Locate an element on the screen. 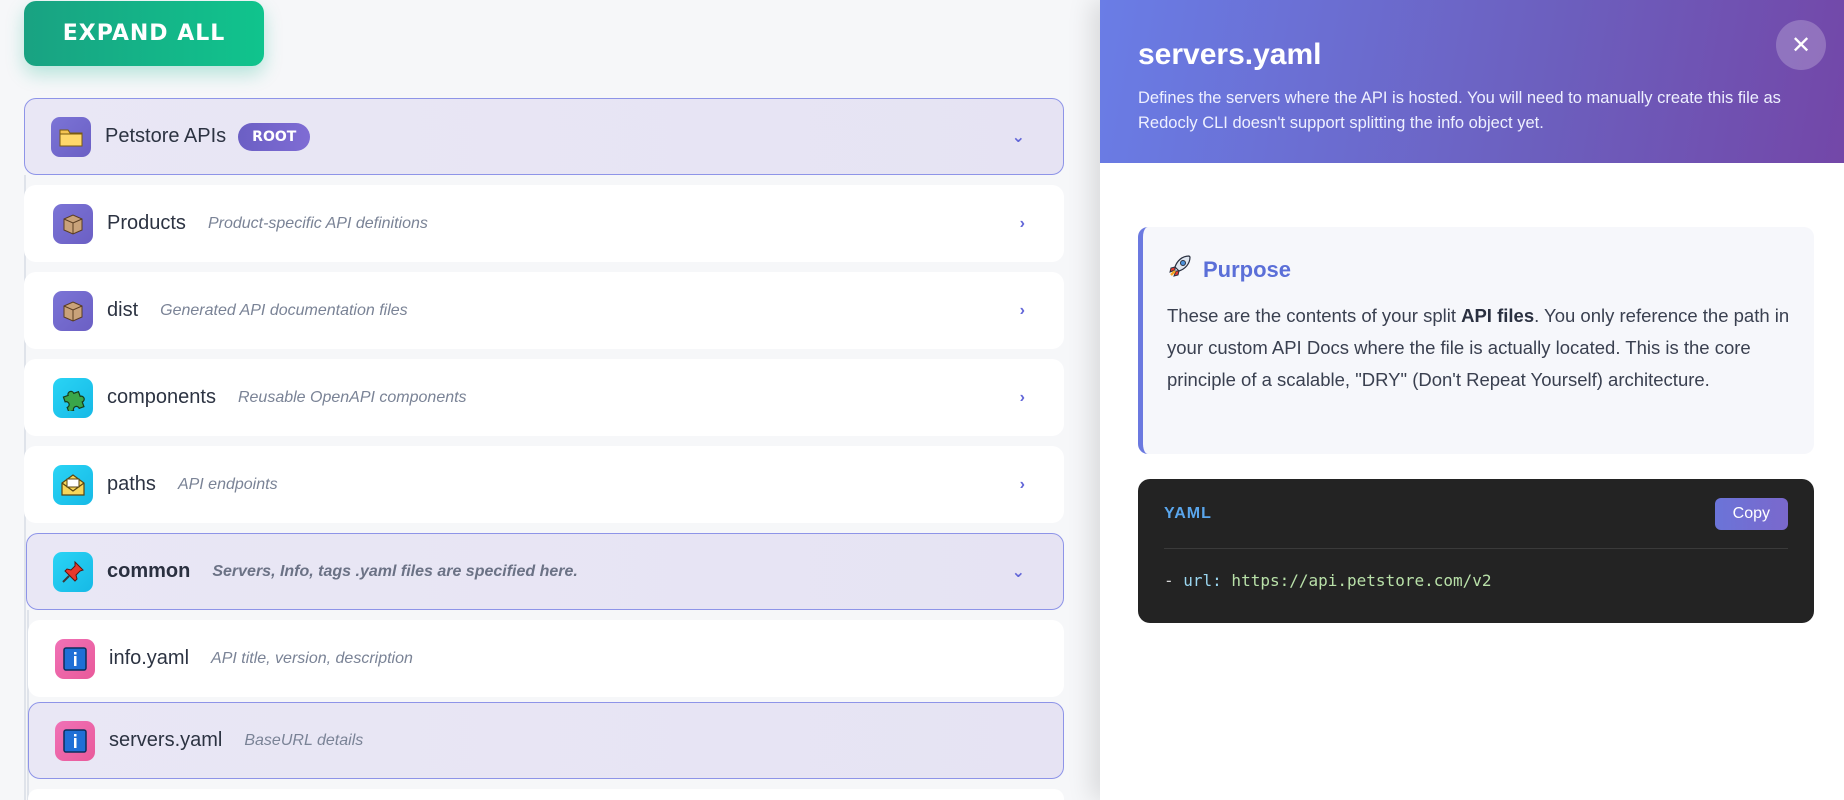  folder-icon is located at coordinates (71, 136).